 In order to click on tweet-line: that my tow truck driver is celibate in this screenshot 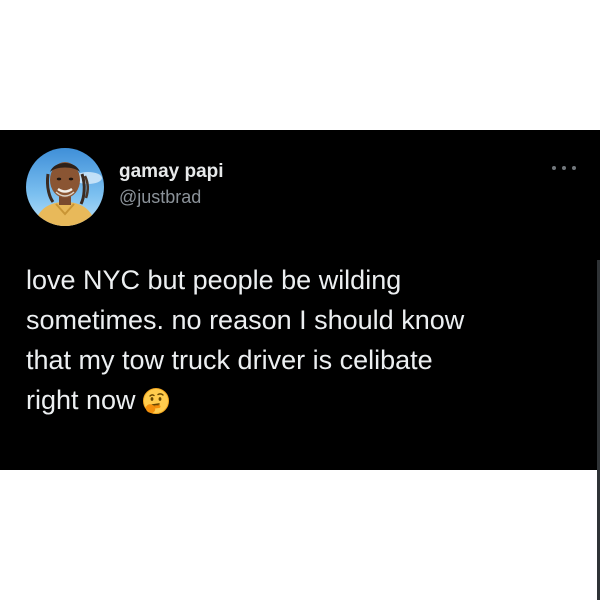, I will do `click(229, 360)`.